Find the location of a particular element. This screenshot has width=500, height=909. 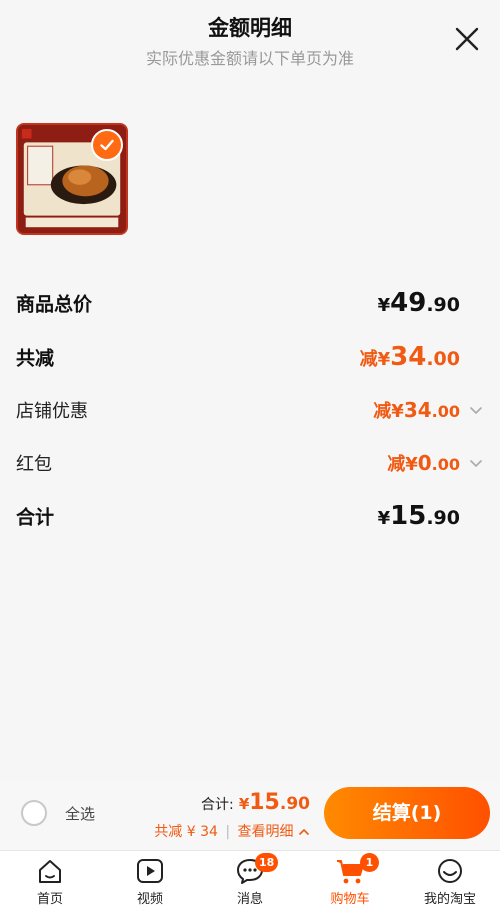

close-button is located at coordinates (467, 39).